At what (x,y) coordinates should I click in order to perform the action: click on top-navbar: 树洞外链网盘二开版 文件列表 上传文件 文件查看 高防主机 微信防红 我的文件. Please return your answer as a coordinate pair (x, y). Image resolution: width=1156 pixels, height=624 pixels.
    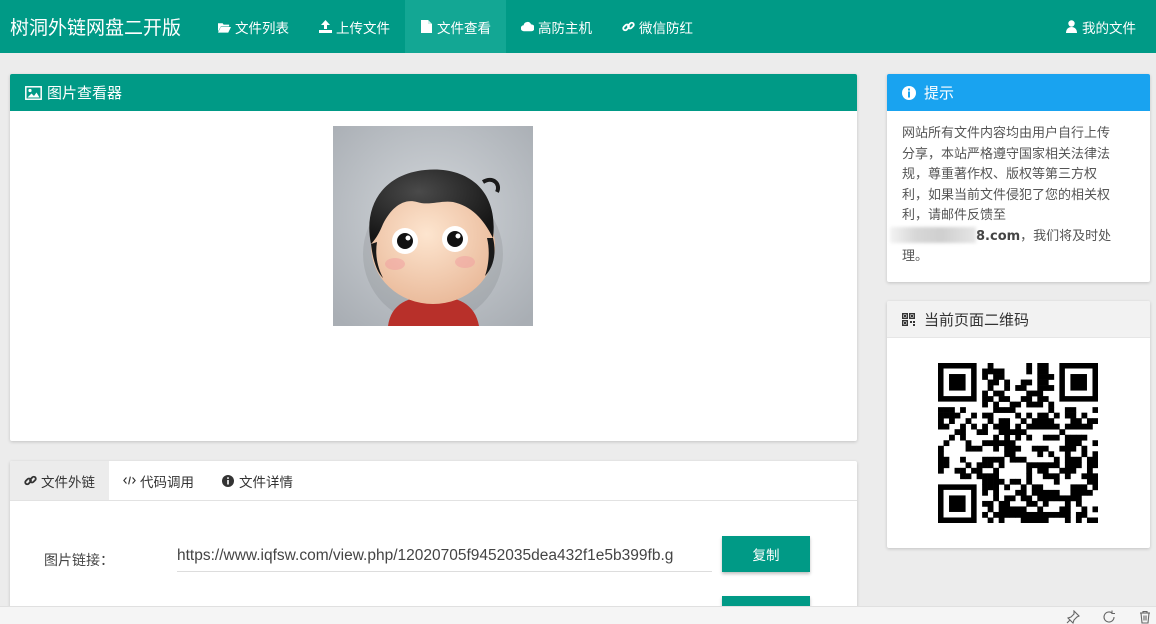
    Looking at the image, I should click on (578, 26).